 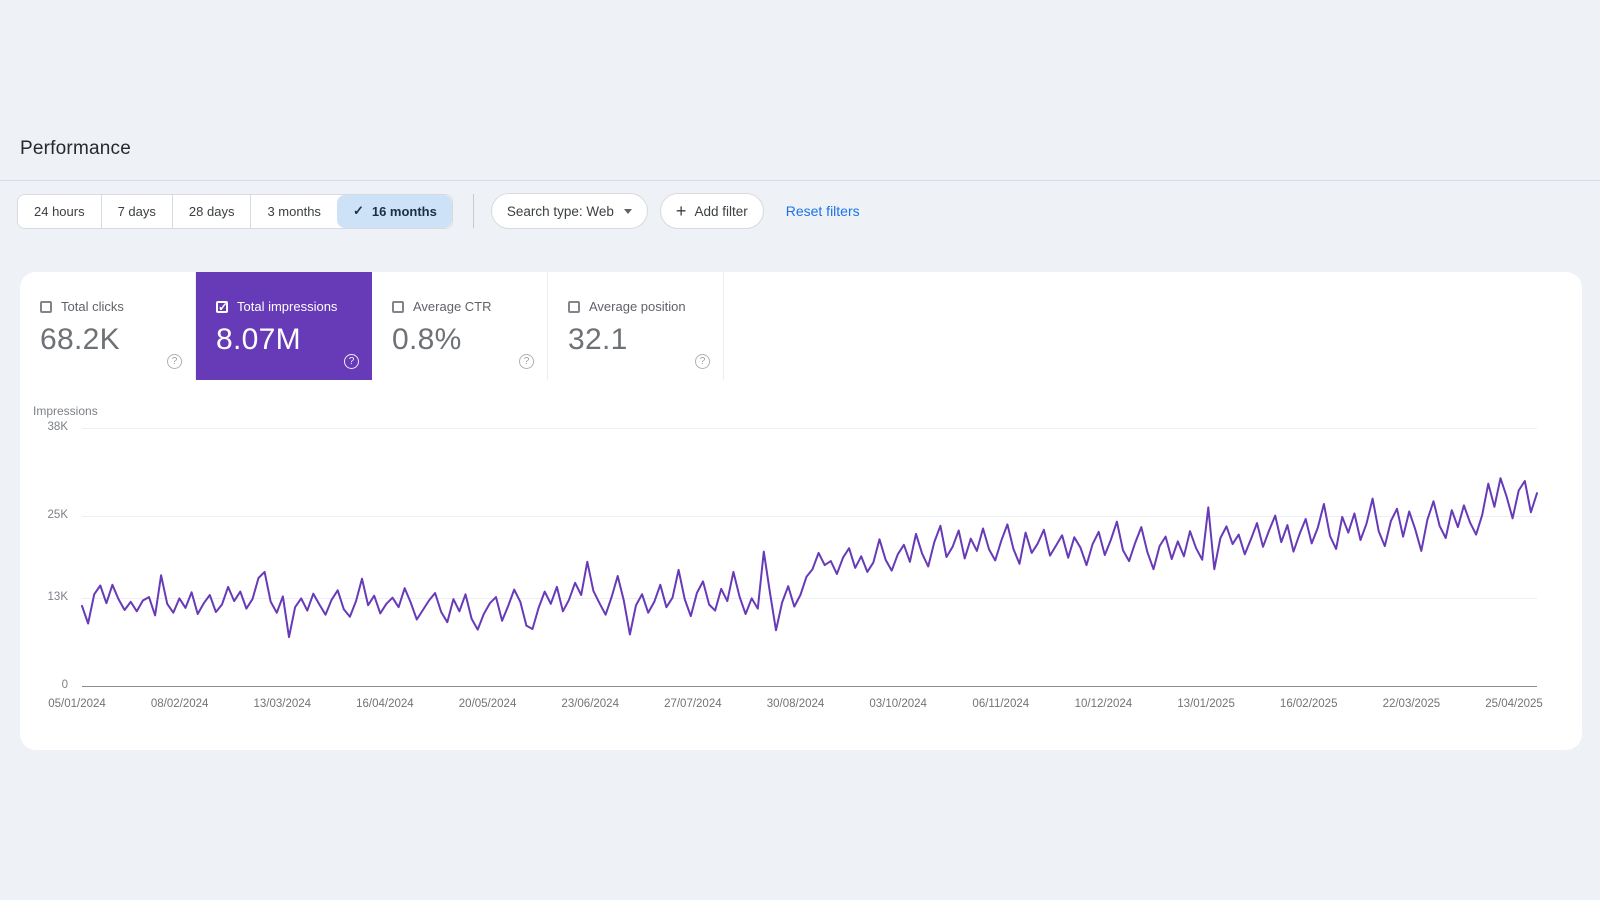 I want to click on x-tick-label: 25/04/2025, so click(x=1514, y=704).